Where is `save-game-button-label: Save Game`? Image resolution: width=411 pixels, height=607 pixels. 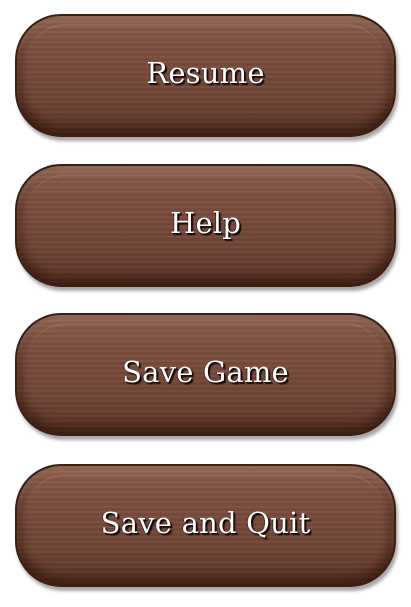
save-game-button-label: Save Game is located at coordinates (205, 371).